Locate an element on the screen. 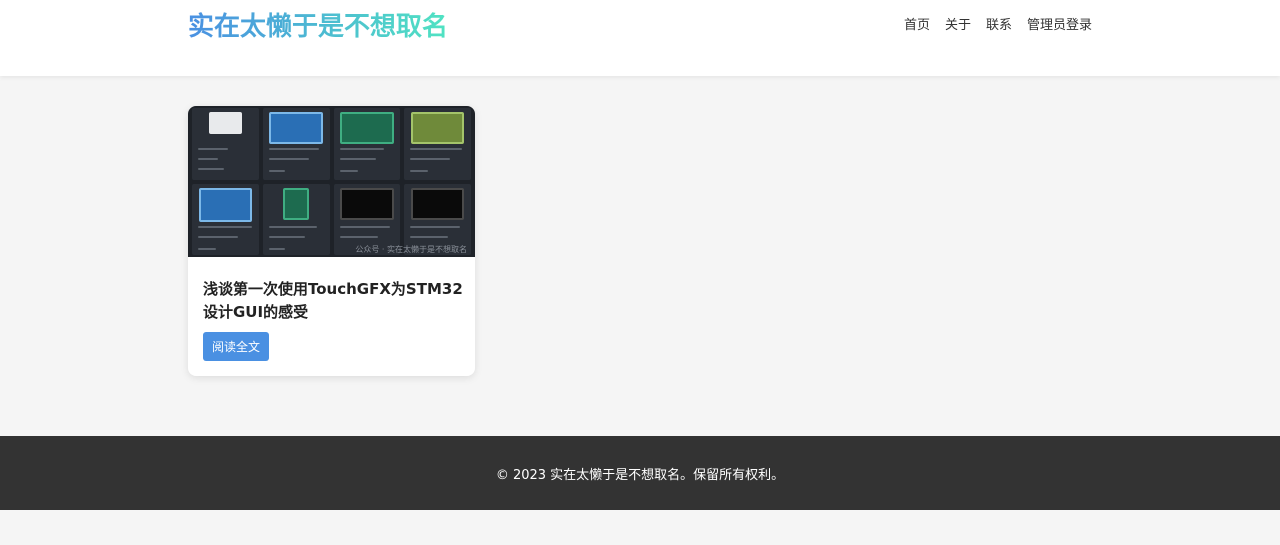  post-thumbnail: 公众号 · 实在太懒于是不想取名 is located at coordinates (331, 181).